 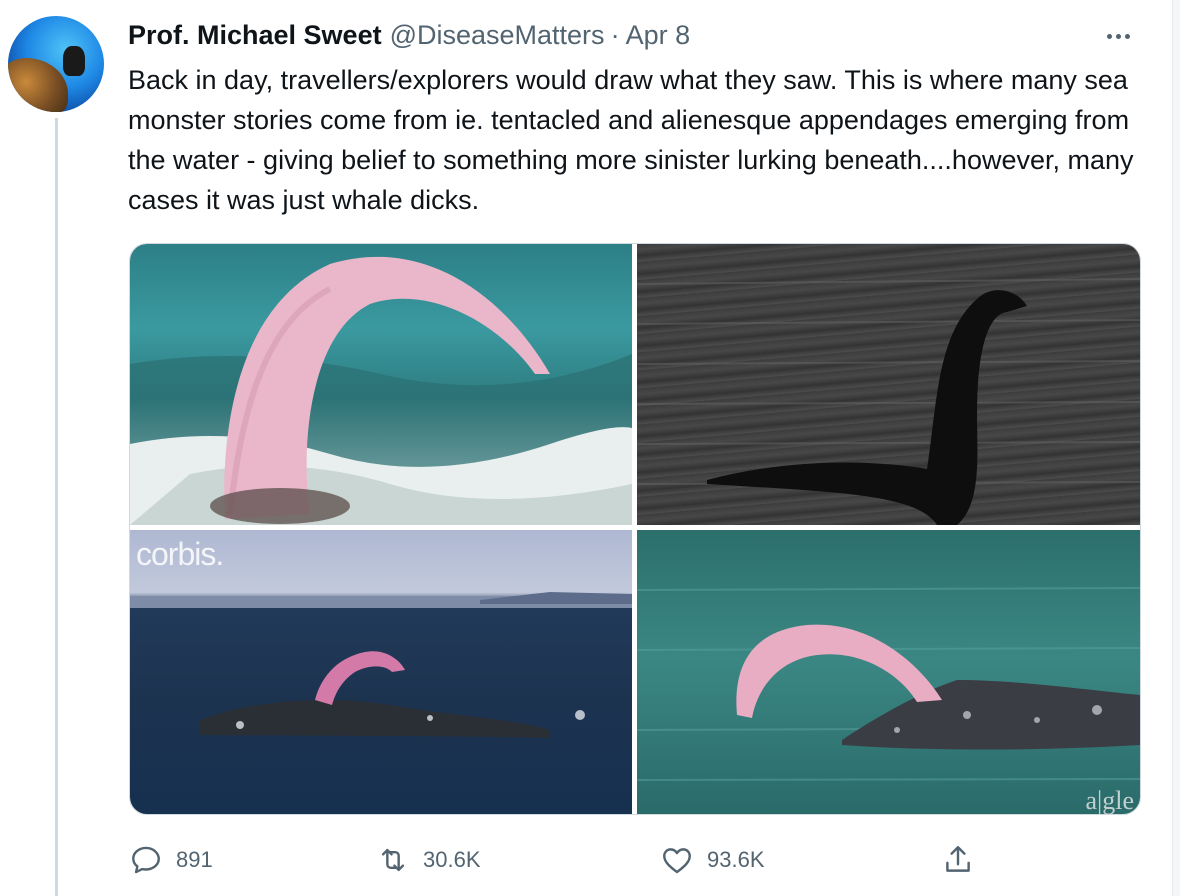 What do you see at coordinates (194, 859) in the screenshot?
I see `reply-count: 891` at bounding box center [194, 859].